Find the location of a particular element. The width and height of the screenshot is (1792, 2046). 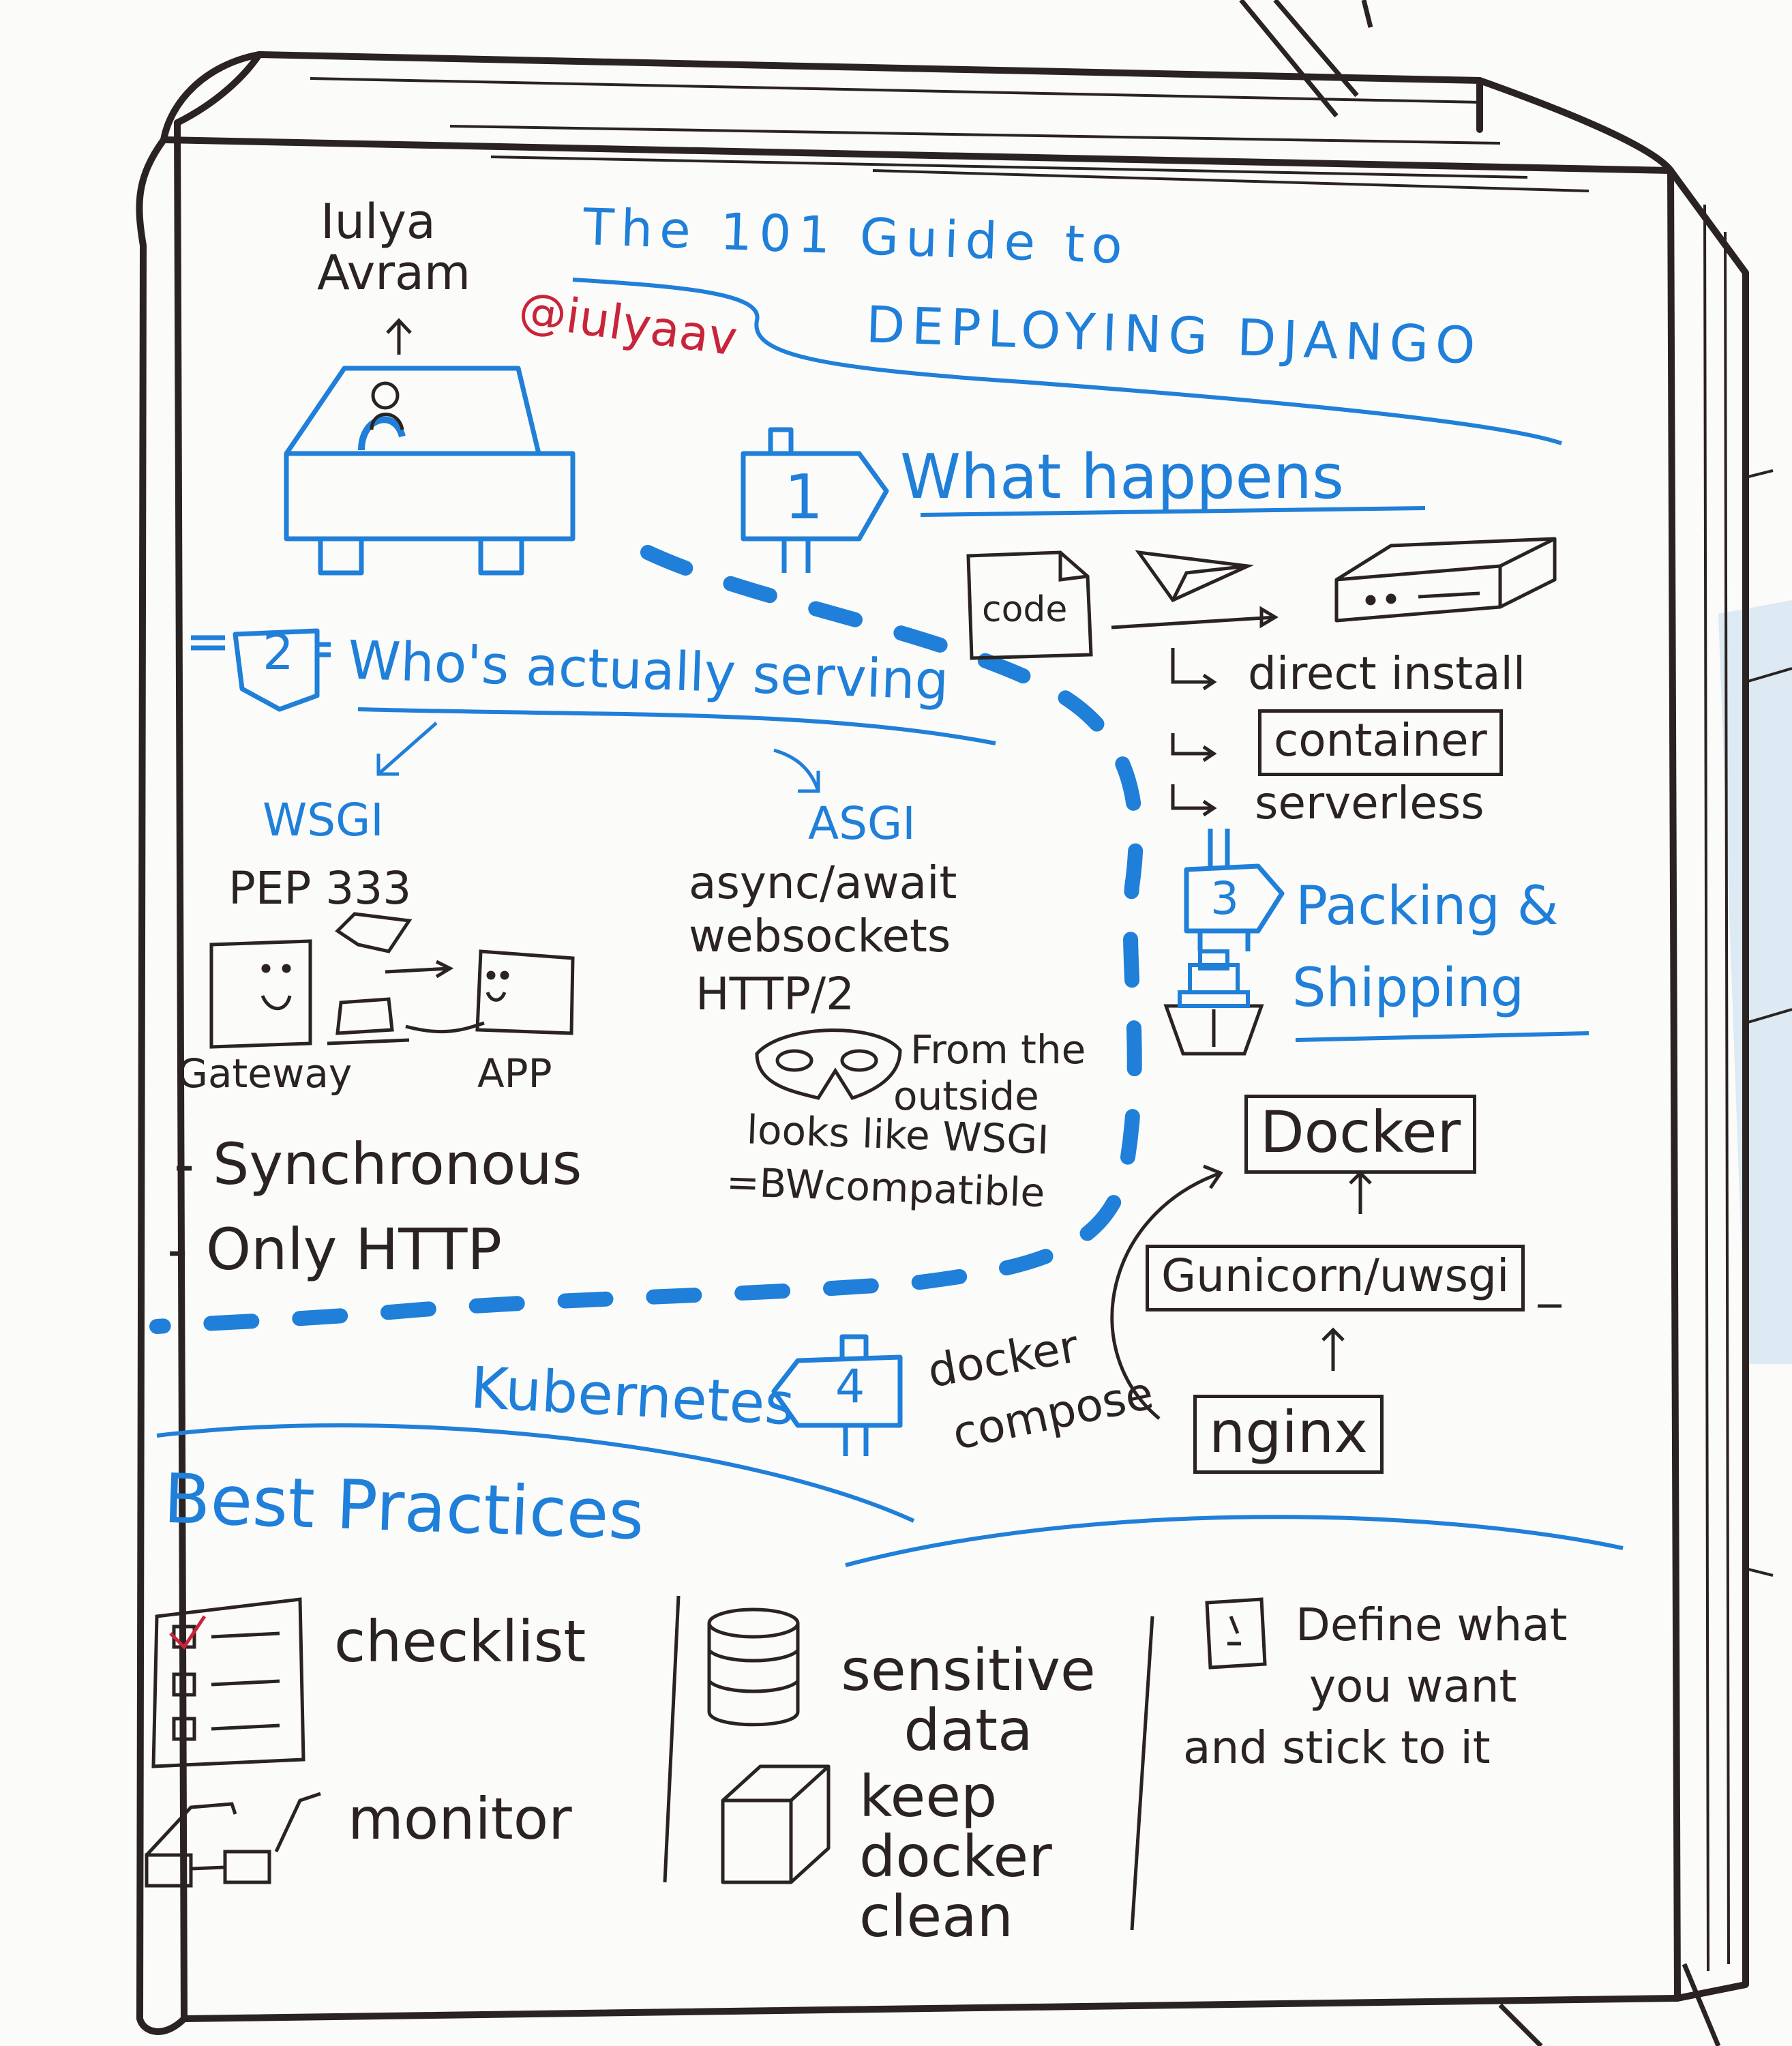

page-edge-lines is located at coordinates (949, 134).